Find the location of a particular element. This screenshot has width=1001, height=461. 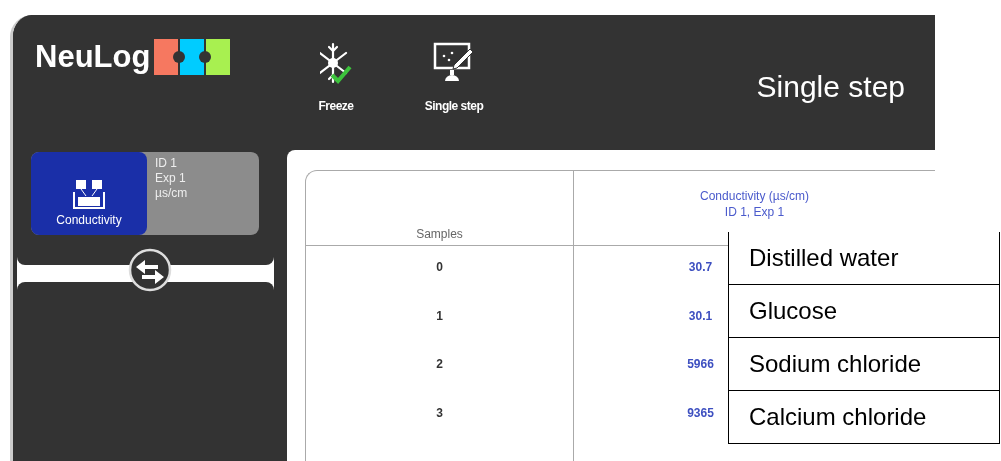

freeze-button: Freeze is located at coordinates (336, 77).